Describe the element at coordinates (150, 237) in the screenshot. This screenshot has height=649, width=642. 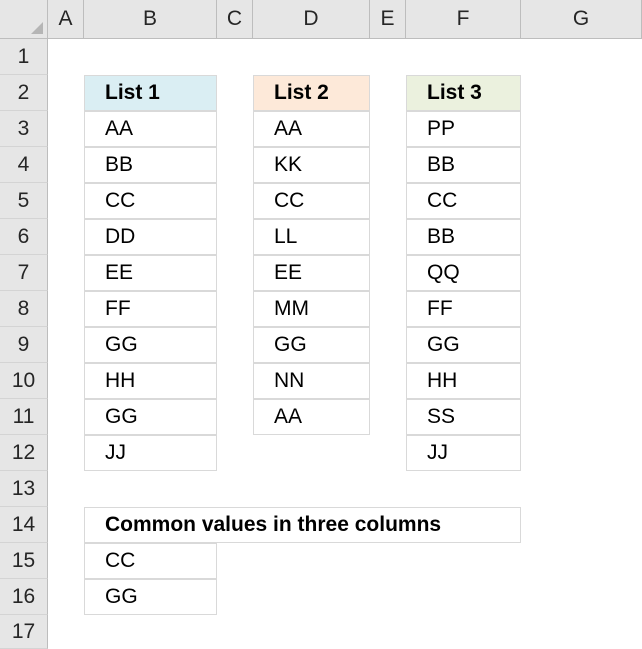
I see `list1-cell: DD` at that location.